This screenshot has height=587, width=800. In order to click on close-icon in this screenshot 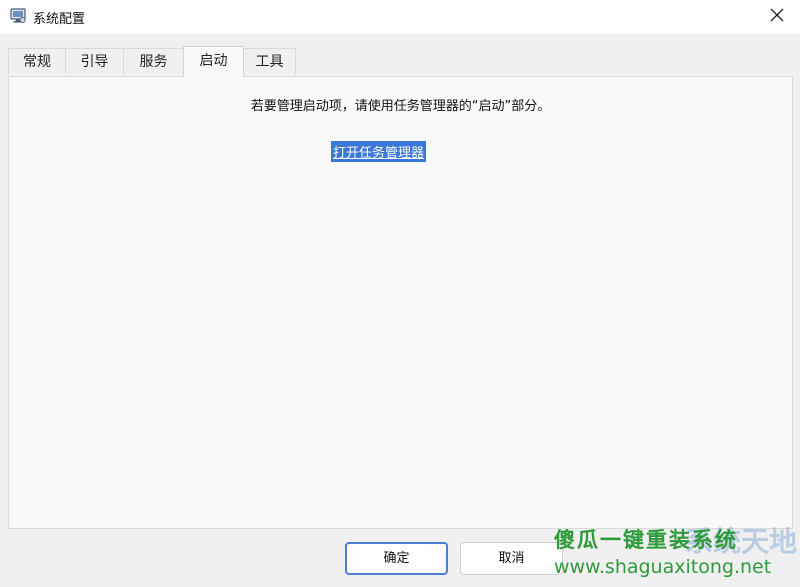, I will do `click(777, 17)`.